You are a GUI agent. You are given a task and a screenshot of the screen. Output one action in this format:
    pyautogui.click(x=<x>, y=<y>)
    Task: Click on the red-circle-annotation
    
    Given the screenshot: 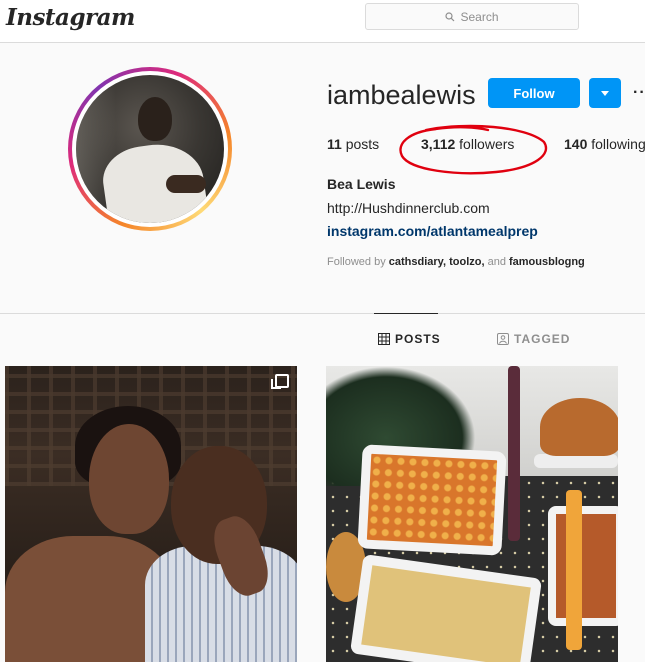 What is the action you would take?
    pyautogui.click(x=473, y=149)
    